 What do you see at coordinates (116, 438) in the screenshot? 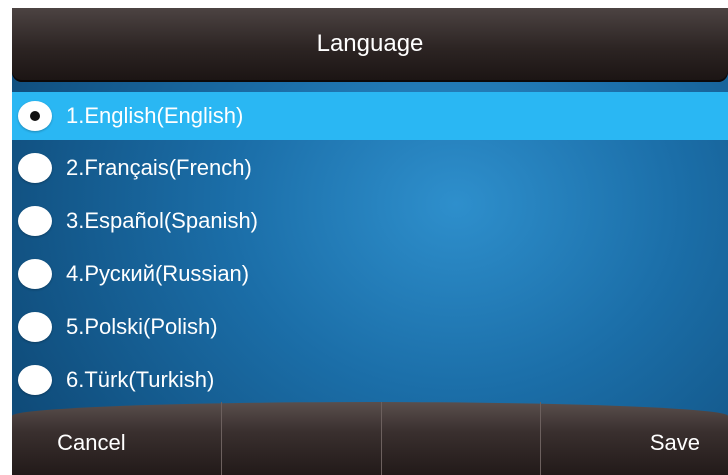
I see `cancel-button: Cancel` at bounding box center [116, 438].